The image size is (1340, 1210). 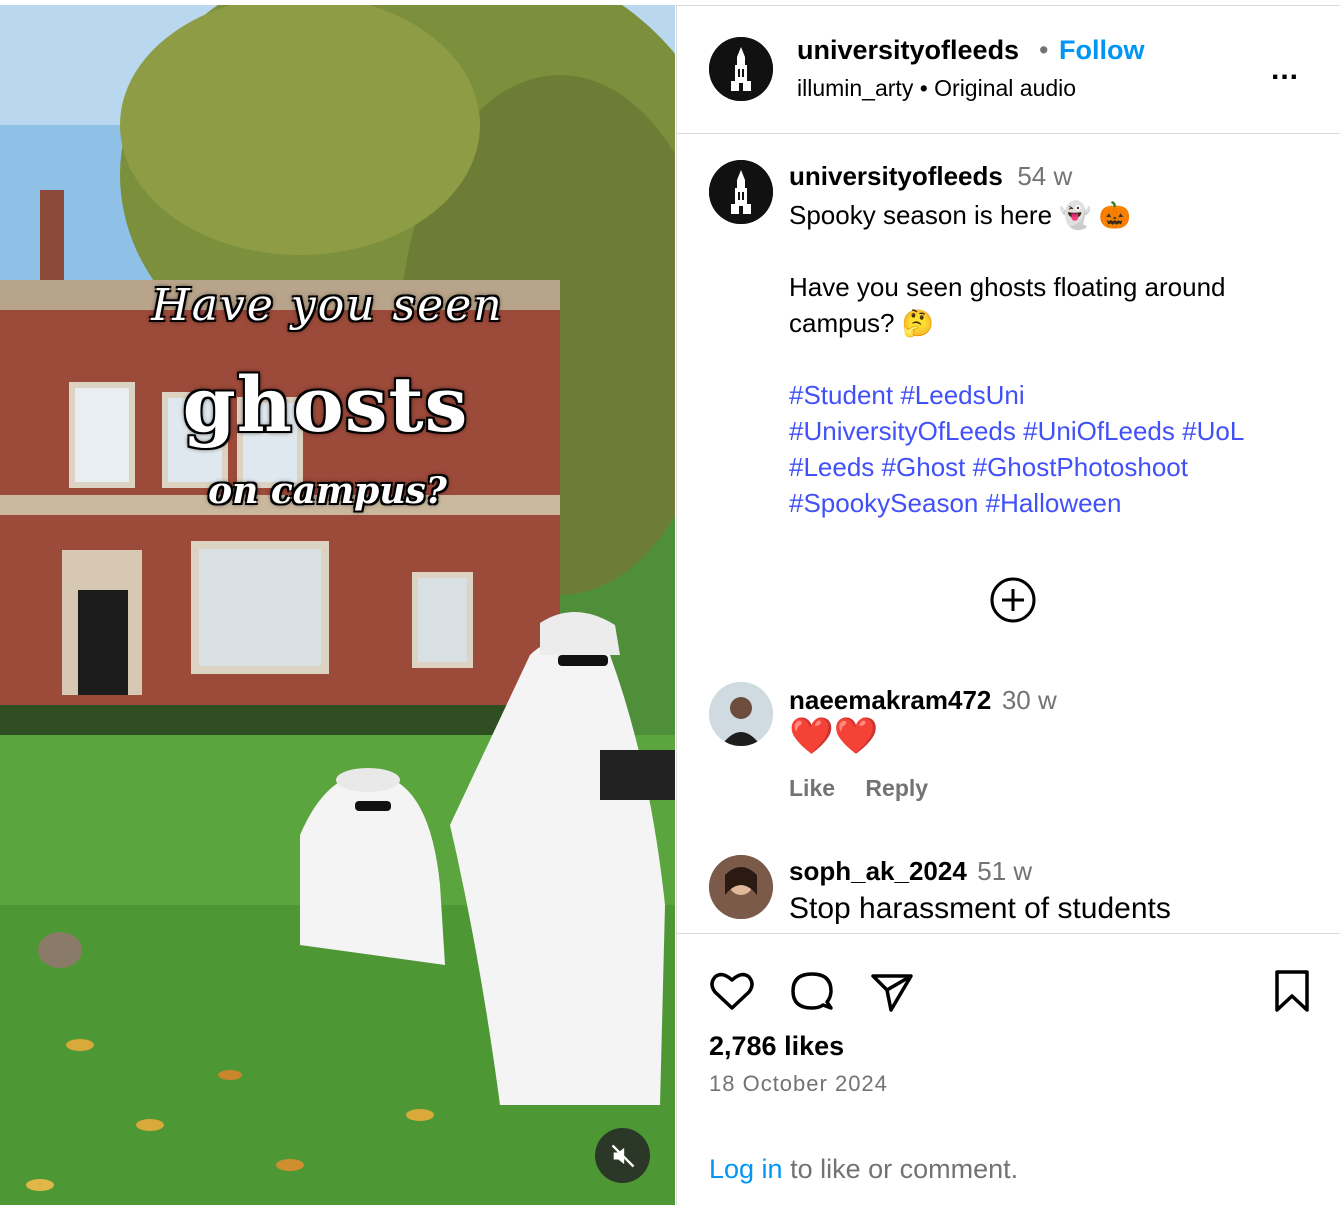 I want to click on comment-header: soph_ak_2024 51 w, so click(x=910, y=871).